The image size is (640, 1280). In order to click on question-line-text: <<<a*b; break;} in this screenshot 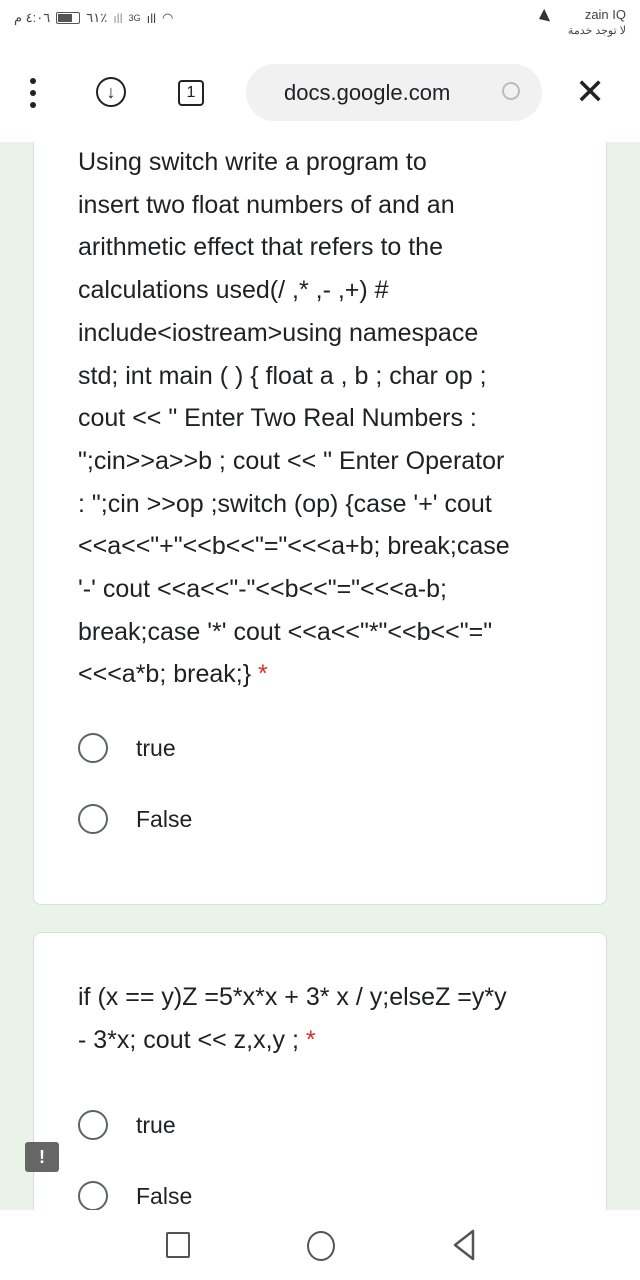, I will do `click(165, 674)`.